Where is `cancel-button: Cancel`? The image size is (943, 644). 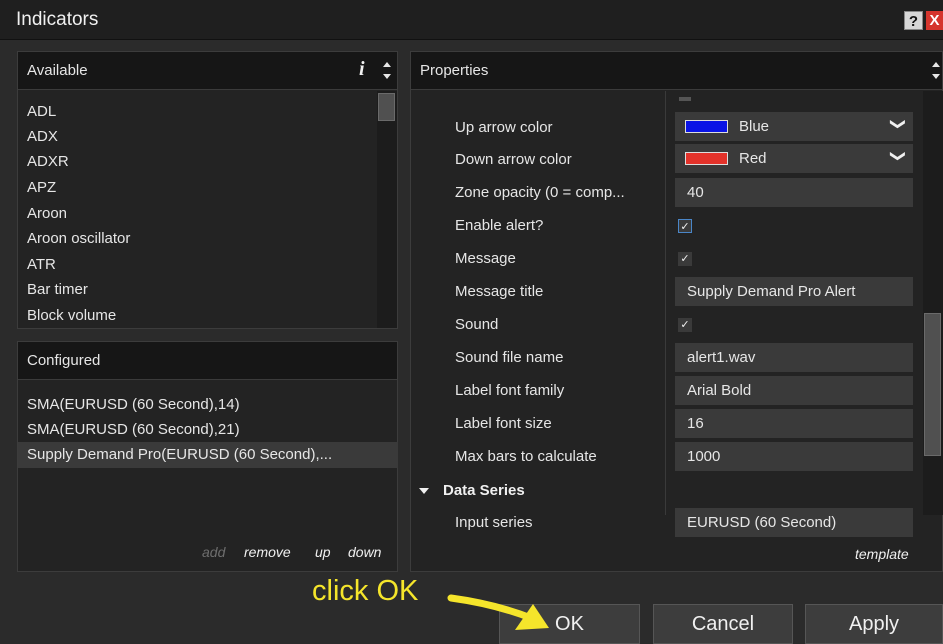
cancel-button: Cancel is located at coordinates (723, 624).